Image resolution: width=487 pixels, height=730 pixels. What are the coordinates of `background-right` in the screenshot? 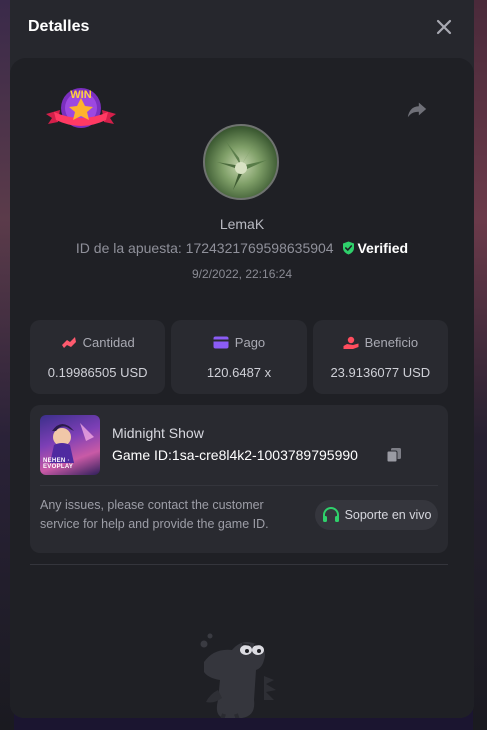 It's located at (480, 365).